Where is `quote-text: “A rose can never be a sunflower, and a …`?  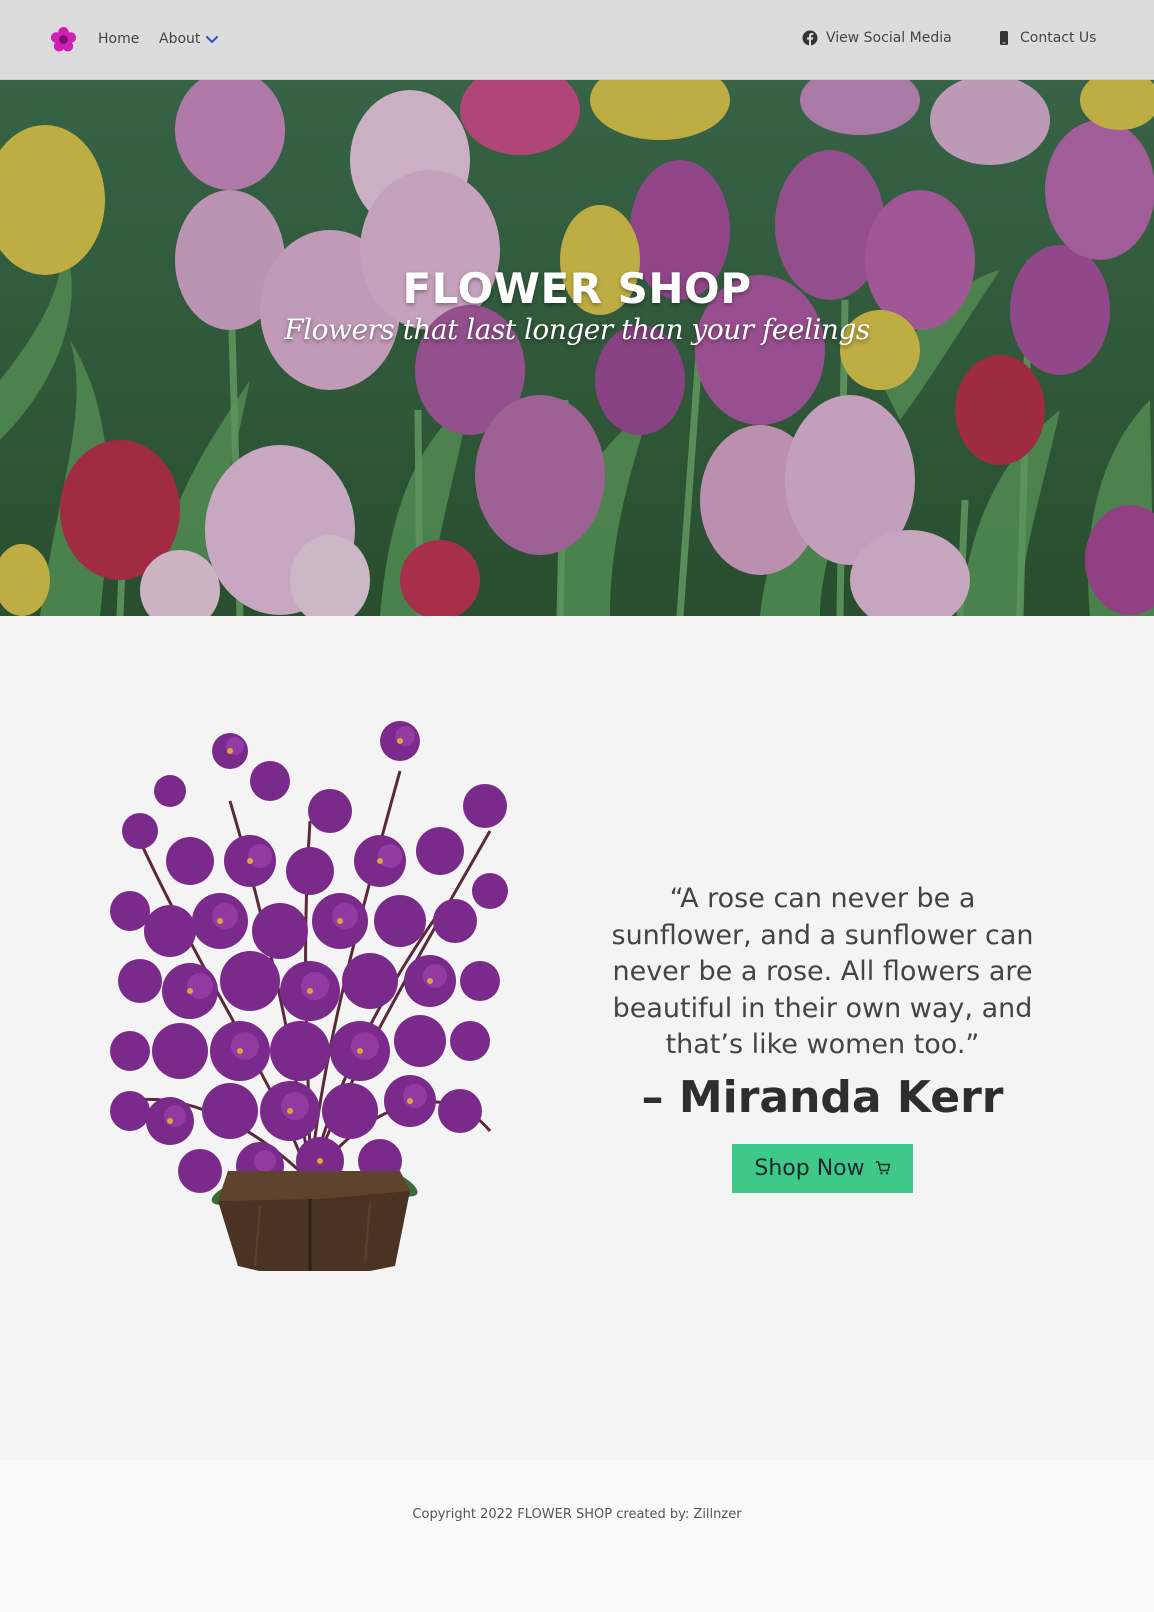
quote-text: “A rose can never be a sunflower, and a … is located at coordinates (822, 971).